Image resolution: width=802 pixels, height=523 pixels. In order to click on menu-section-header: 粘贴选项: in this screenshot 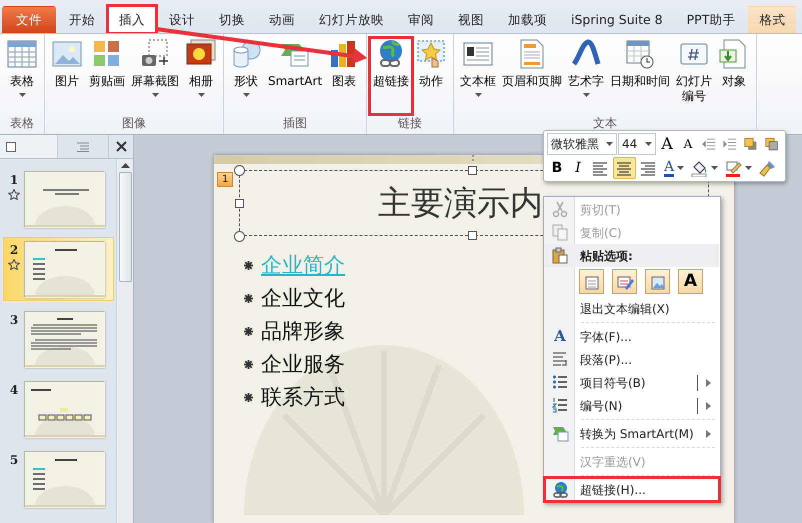, I will do `click(632, 255)`.